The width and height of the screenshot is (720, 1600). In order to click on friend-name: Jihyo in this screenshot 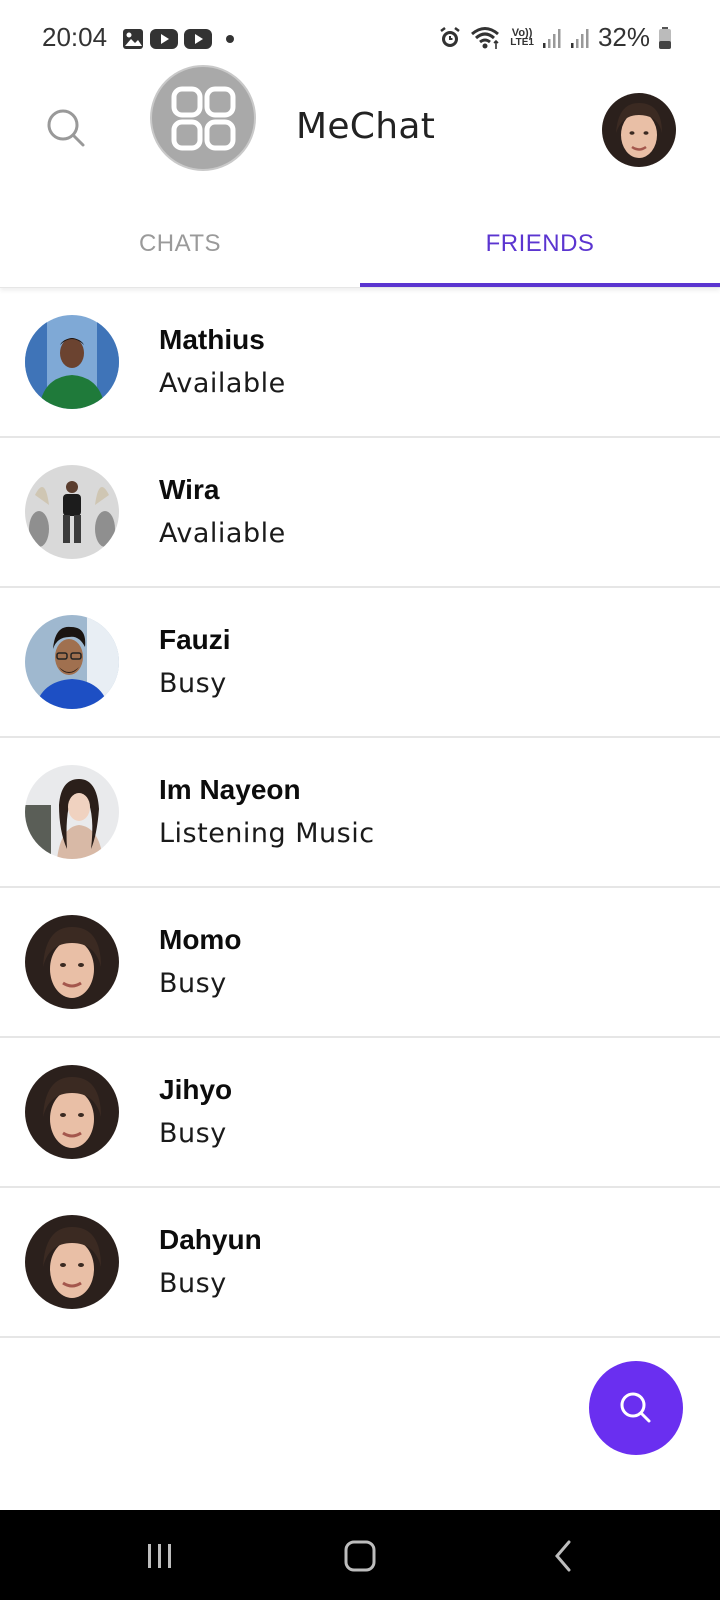, I will do `click(196, 1089)`.